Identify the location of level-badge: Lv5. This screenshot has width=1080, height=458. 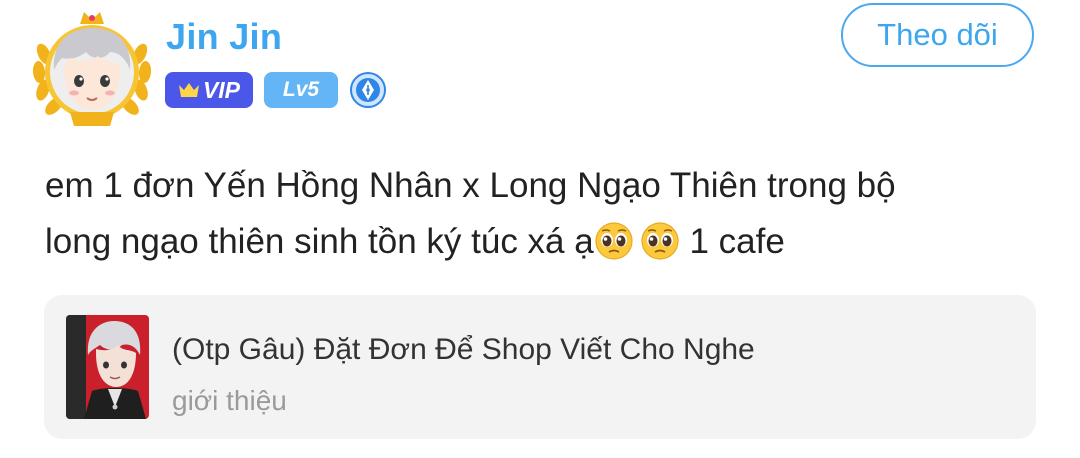
(301, 90).